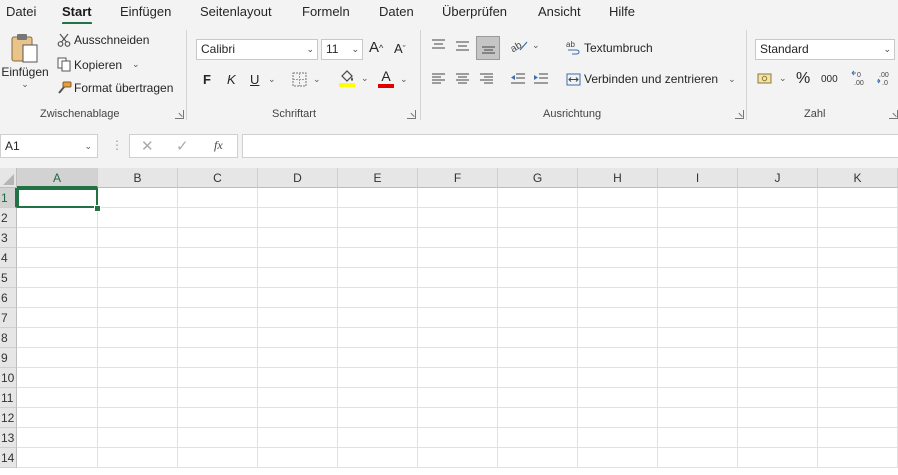 This screenshot has height=475, width=898. I want to click on cell-a4, so click(57, 258).